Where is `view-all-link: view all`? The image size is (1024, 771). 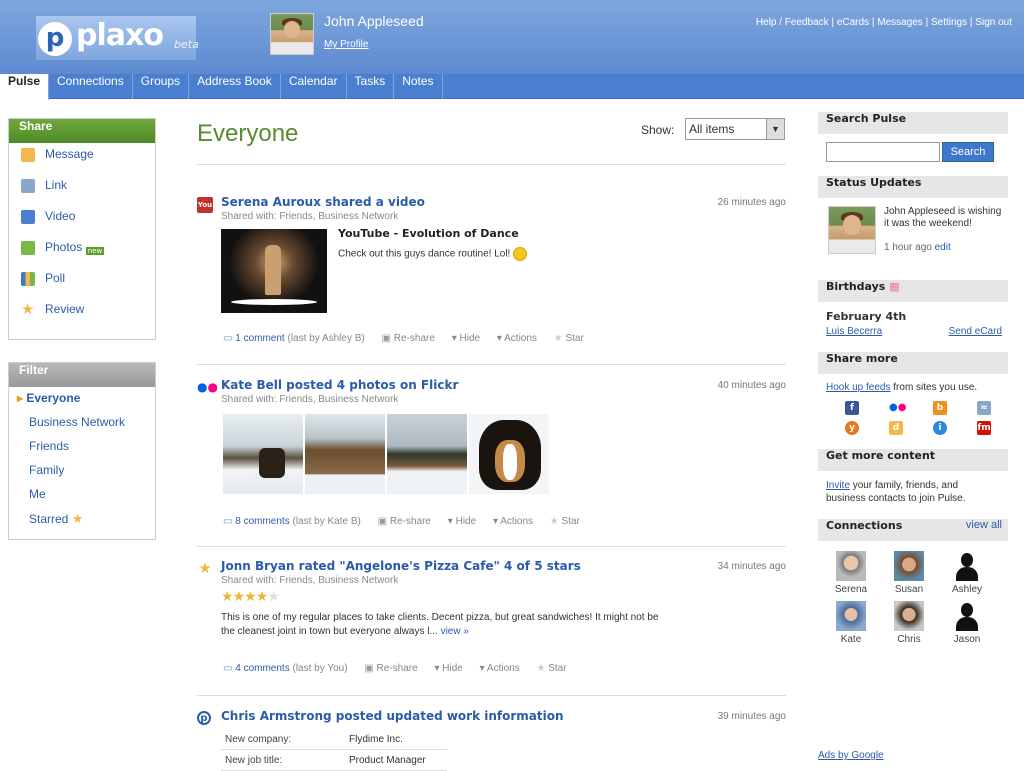 view-all-link: view all is located at coordinates (984, 525).